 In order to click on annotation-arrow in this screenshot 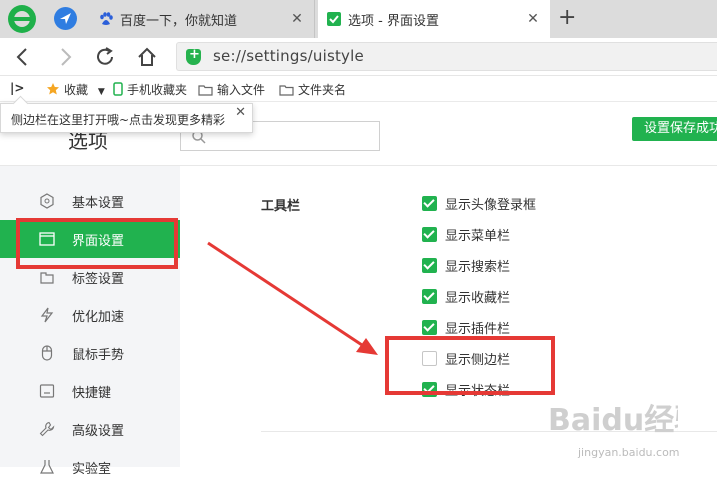, I will do `click(292, 298)`.